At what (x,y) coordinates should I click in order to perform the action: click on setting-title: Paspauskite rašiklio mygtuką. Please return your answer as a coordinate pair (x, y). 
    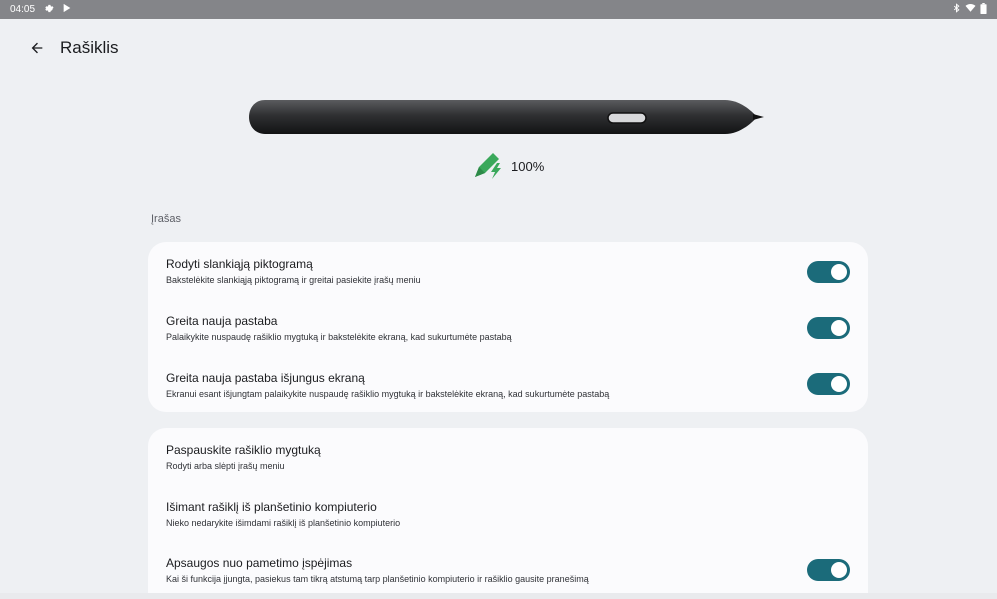
    Looking at the image, I should click on (243, 450).